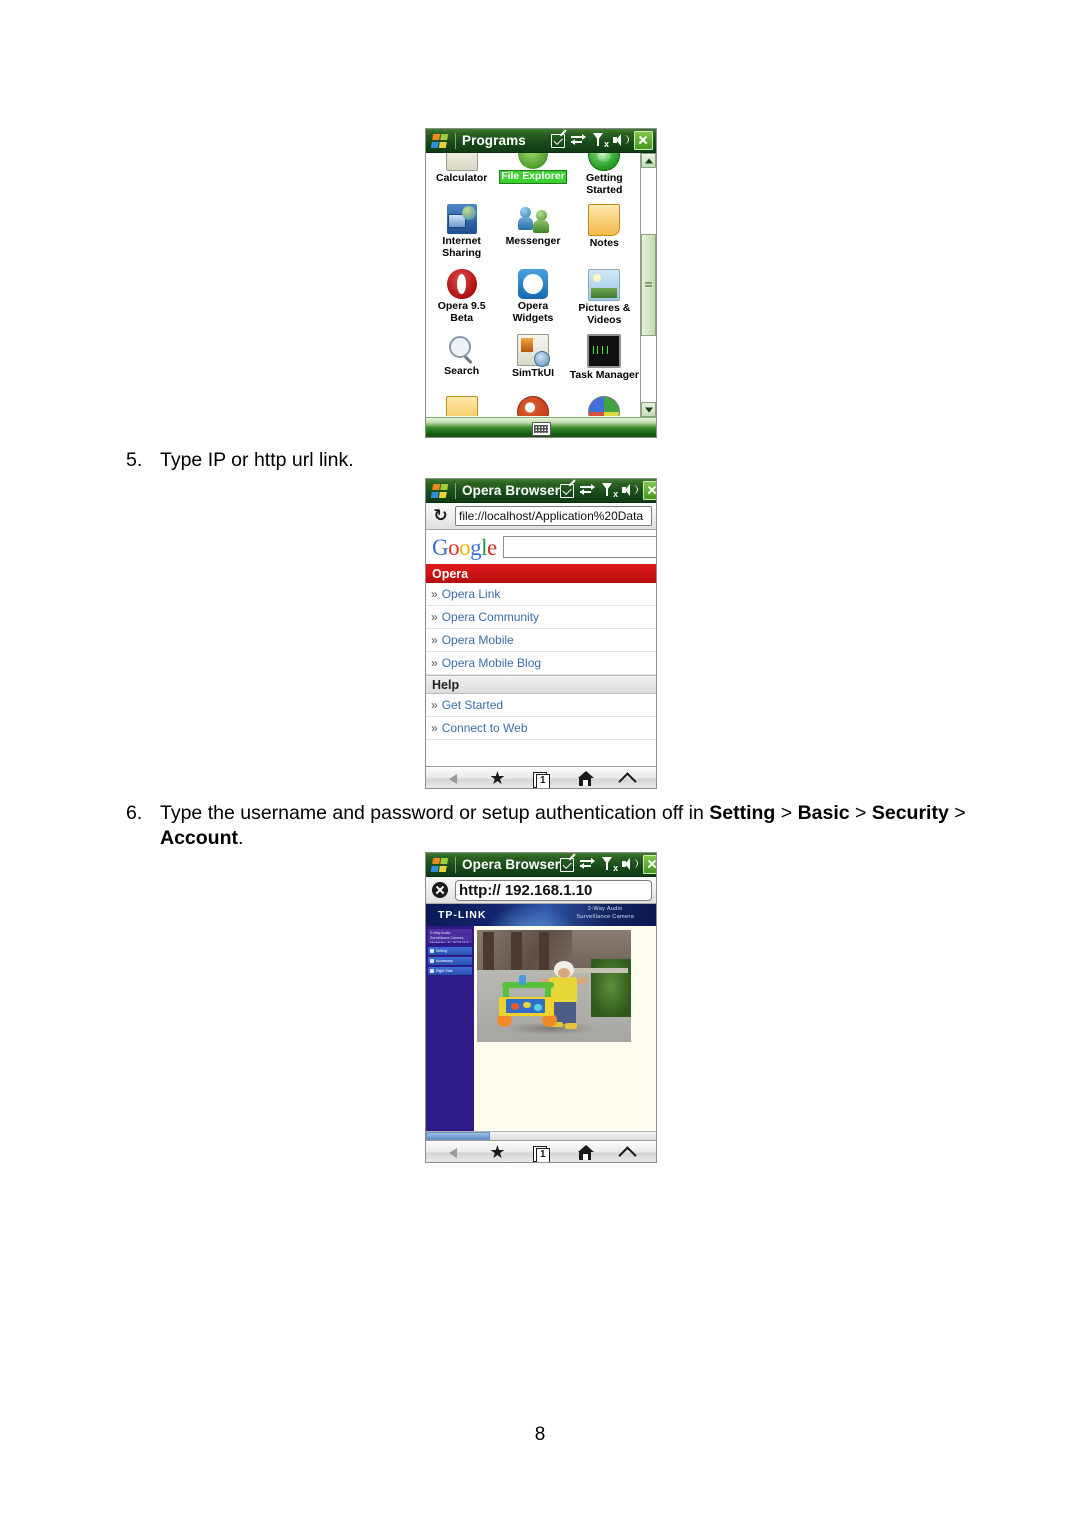  I want to click on program-label: Internet Sharing, so click(462, 247).